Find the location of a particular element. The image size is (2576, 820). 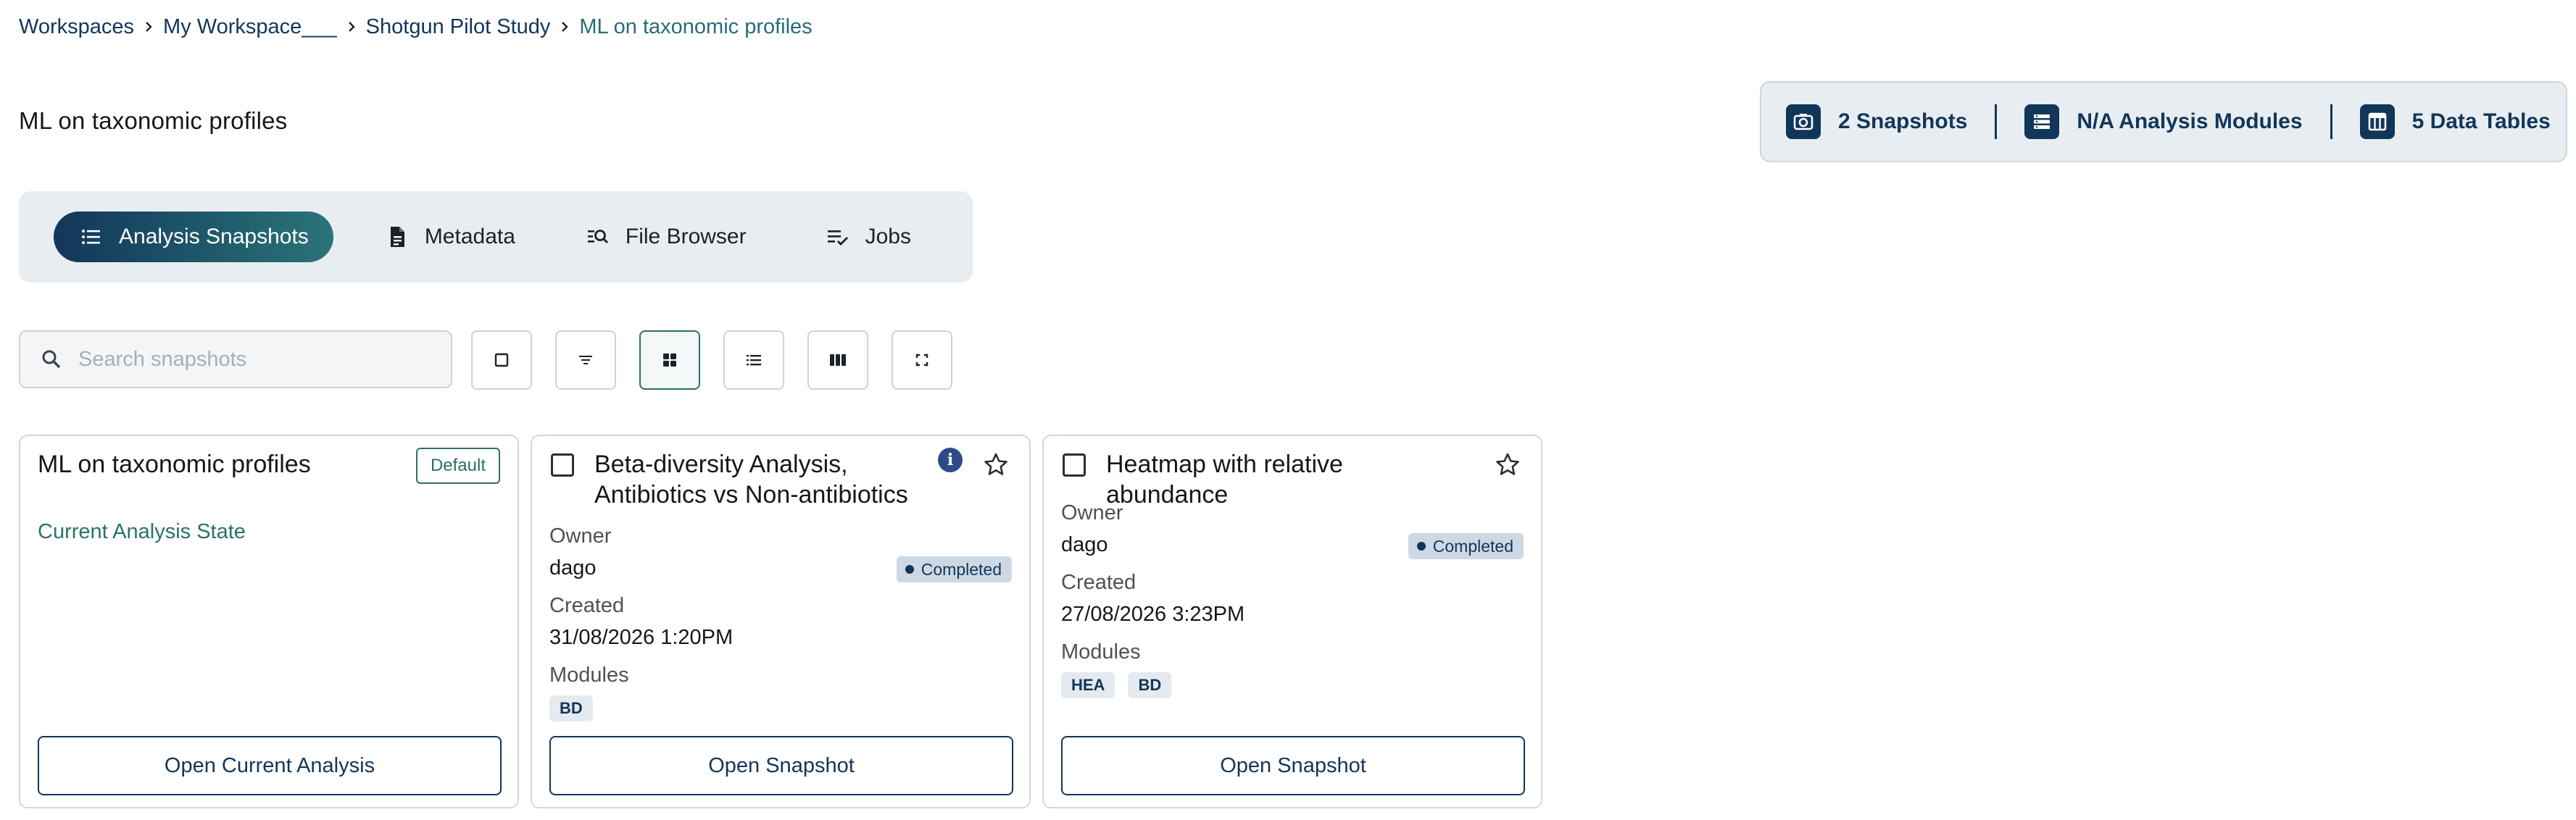

default-badge: Default is located at coordinates (457, 466).